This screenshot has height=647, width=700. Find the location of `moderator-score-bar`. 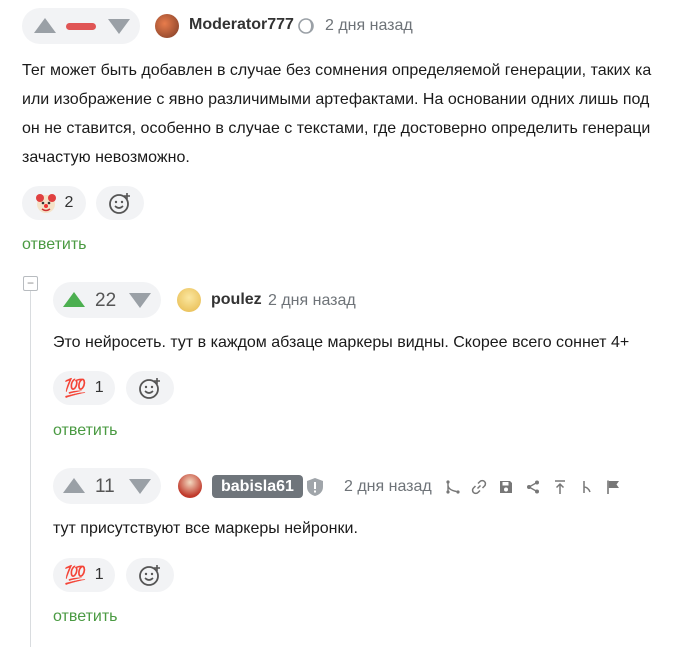

moderator-score-bar is located at coordinates (81, 26).